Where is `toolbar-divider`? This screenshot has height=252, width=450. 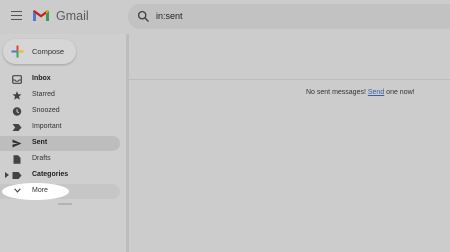 toolbar-divider is located at coordinates (289, 79).